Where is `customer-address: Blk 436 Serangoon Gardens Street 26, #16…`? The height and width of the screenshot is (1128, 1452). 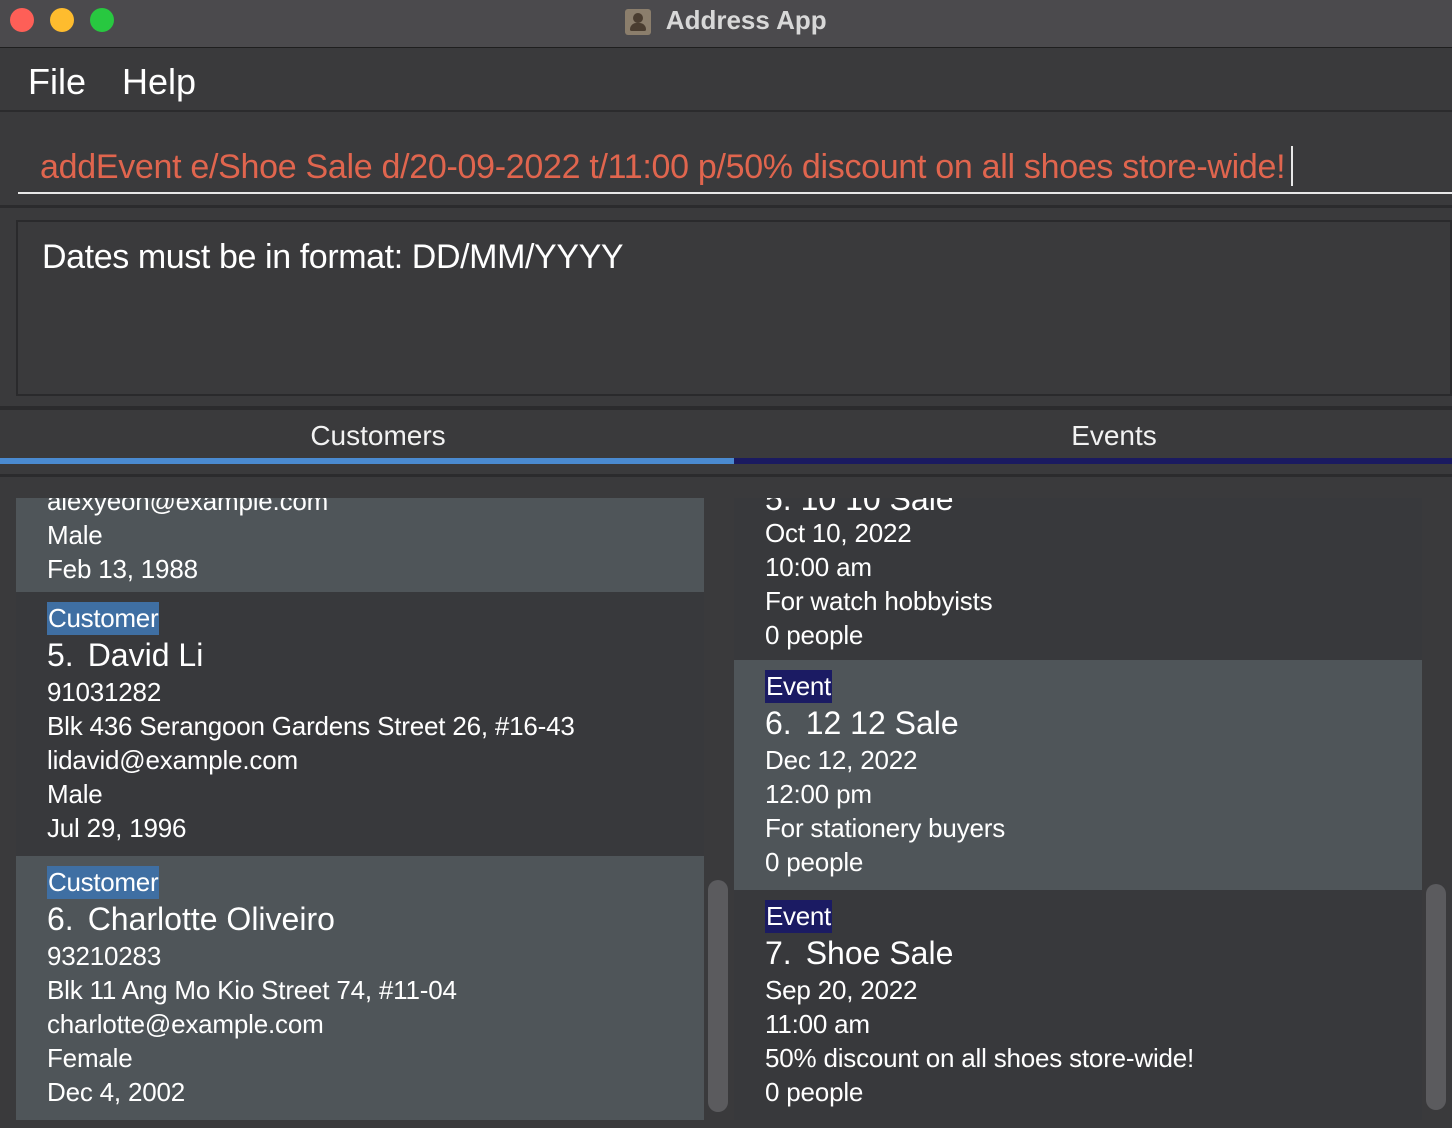 customer-address: Blk 436 Serangoon Gardens Street 26, #16… is located at coordinates (311, 726).